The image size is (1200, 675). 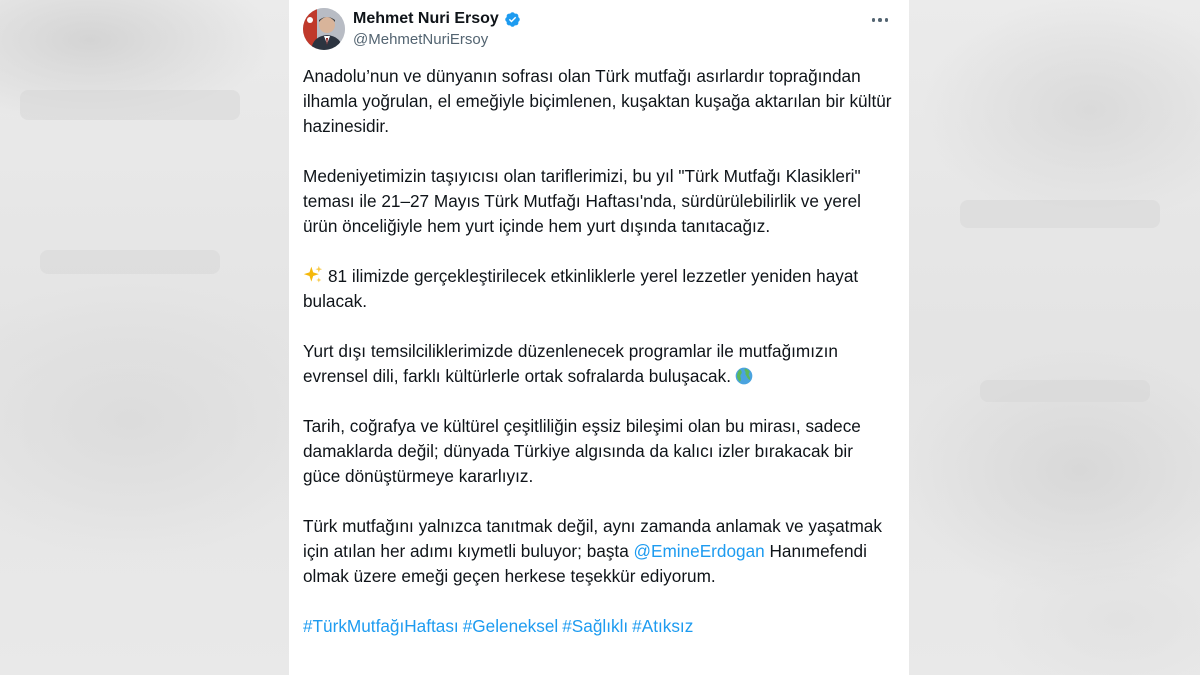 I want to click on author-name: Mehmet Nuri Ersoy, so click(x=426, y=19).